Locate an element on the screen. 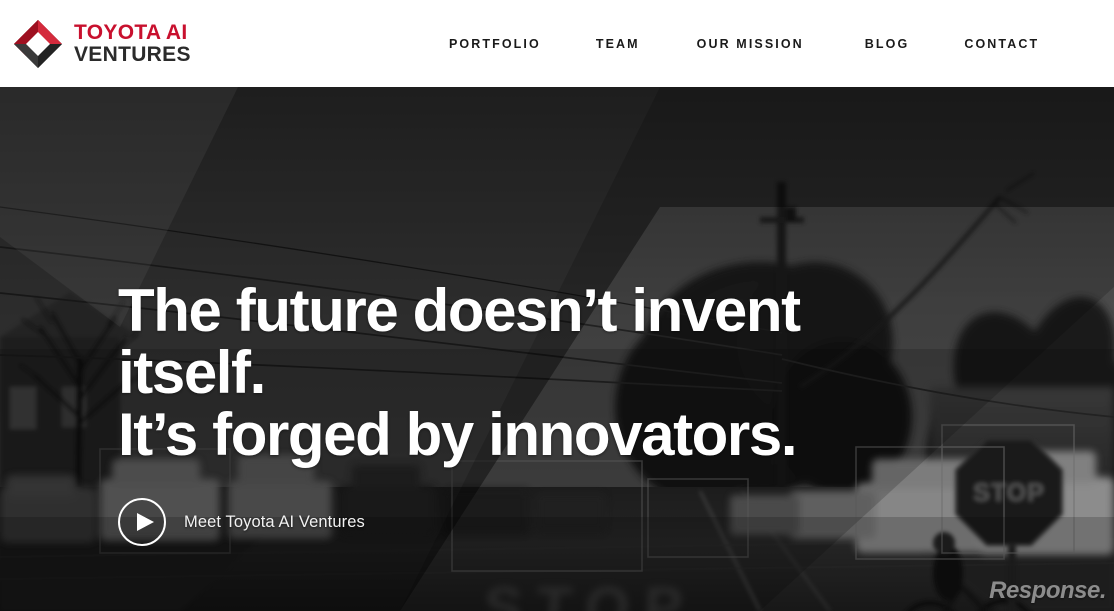  toyota-ai-ventures-diamond-logo is located at coordinates (38, 44).